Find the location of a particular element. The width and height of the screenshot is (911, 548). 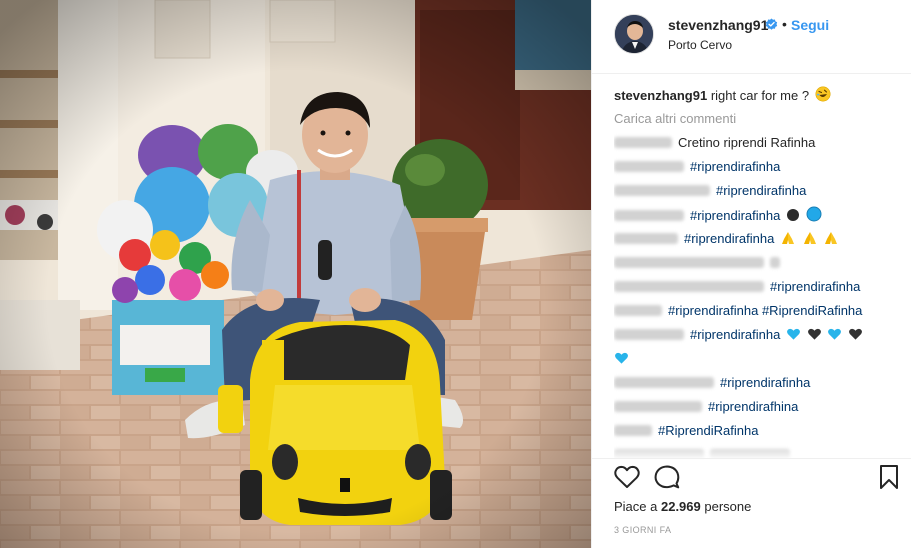

bookmark-icon is located at coordinates (889, 477).